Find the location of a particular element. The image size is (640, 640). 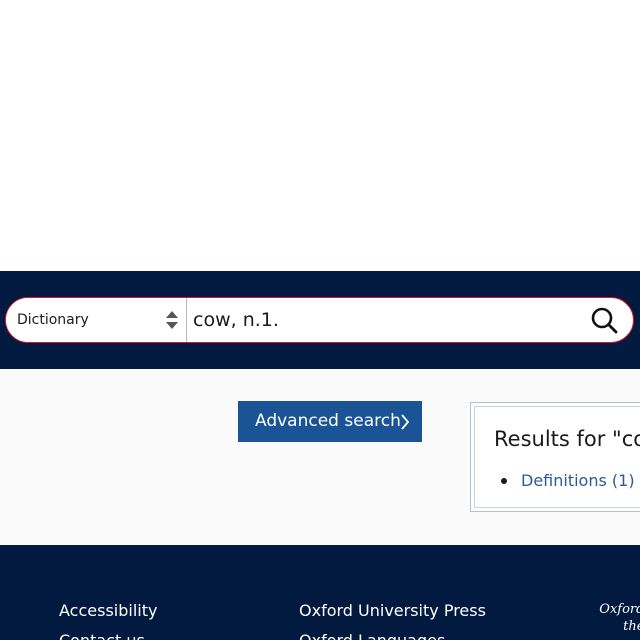

search-bar: Dictionary is located at coordinates (319, 320).